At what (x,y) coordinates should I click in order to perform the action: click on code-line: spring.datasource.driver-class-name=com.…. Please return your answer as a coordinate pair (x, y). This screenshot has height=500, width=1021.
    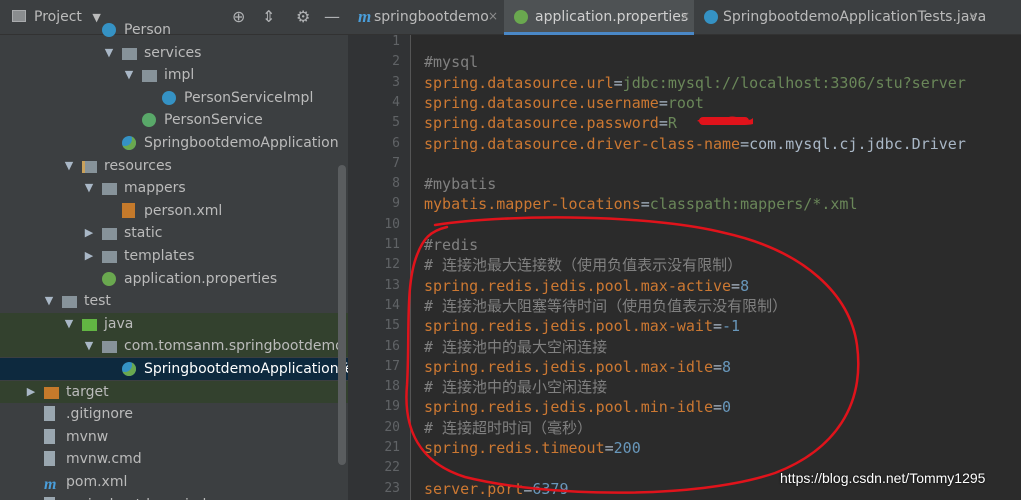
    Looking at the image, I should click on (695, 144).